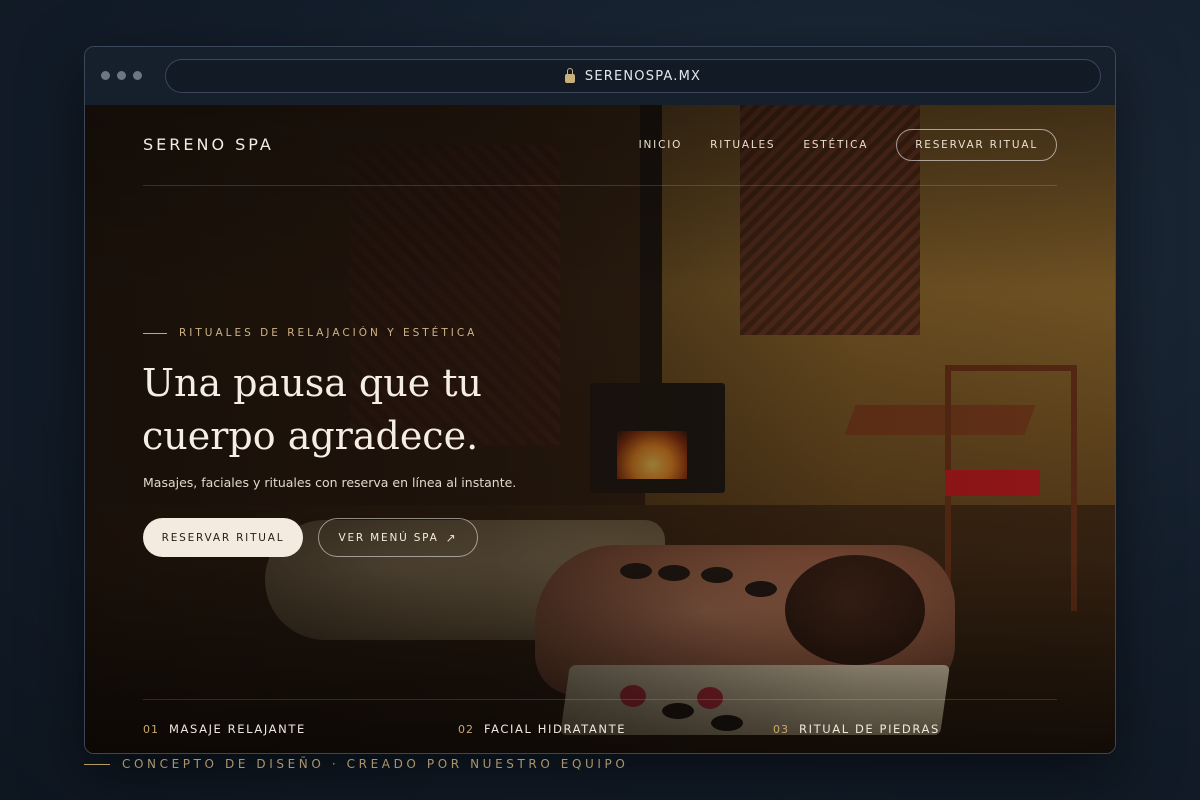 Image resolution: width=1200 pixels, height=800 pixels. Describe the element at coordinates (155, 333) in the screenshot. I see `eyebrow-divider` at that location.